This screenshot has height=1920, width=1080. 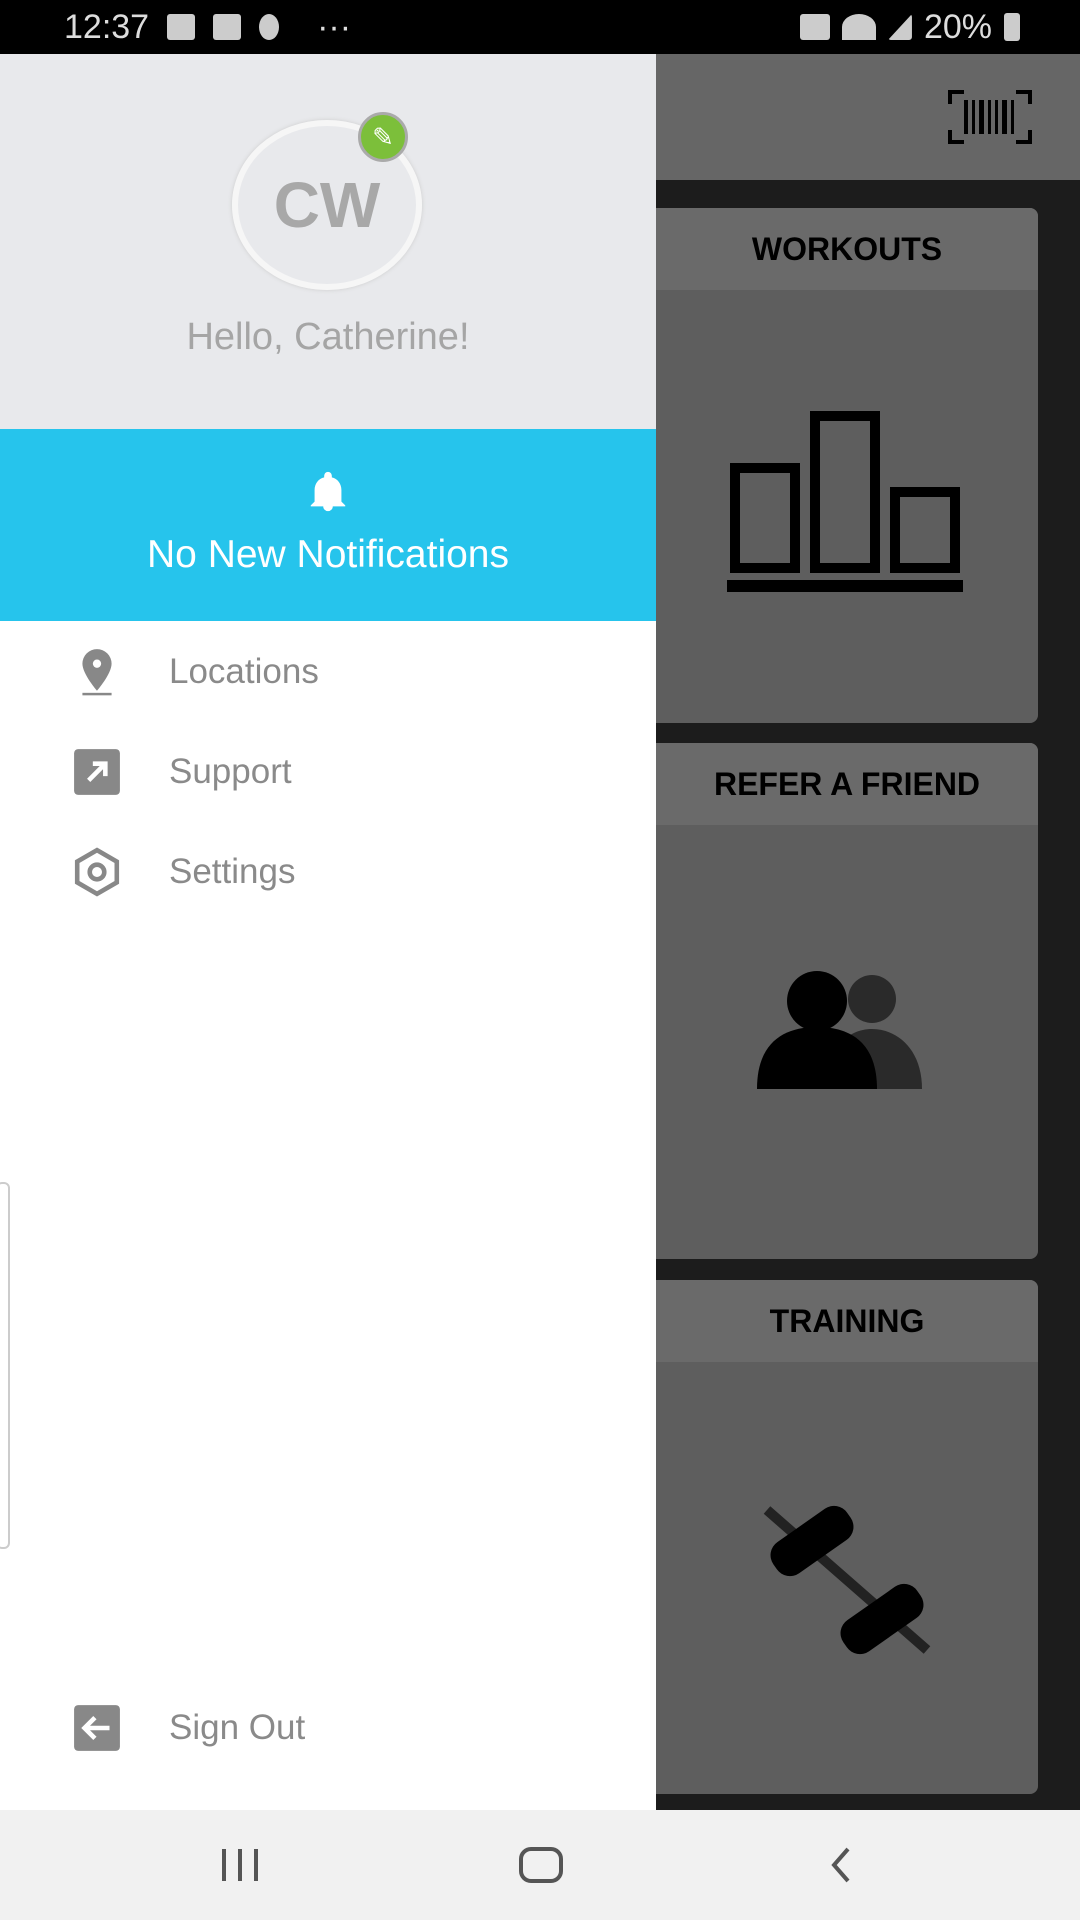 What do you see at coordinates (847, 784) in the screenshot?
I see `card-title: REFER A FRIEND` at bounding box center [847, 784].